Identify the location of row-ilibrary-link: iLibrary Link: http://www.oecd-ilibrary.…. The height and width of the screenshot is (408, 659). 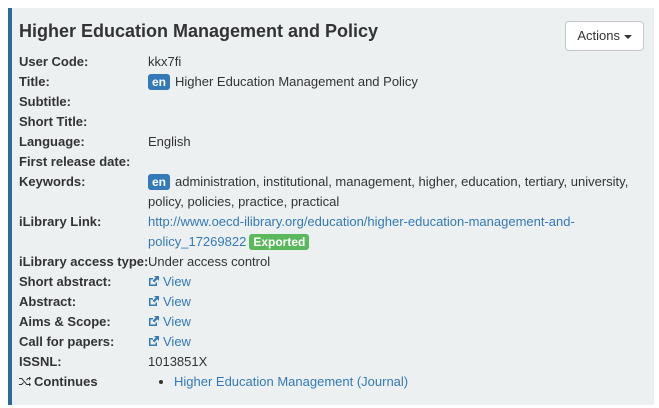
(334, 232).